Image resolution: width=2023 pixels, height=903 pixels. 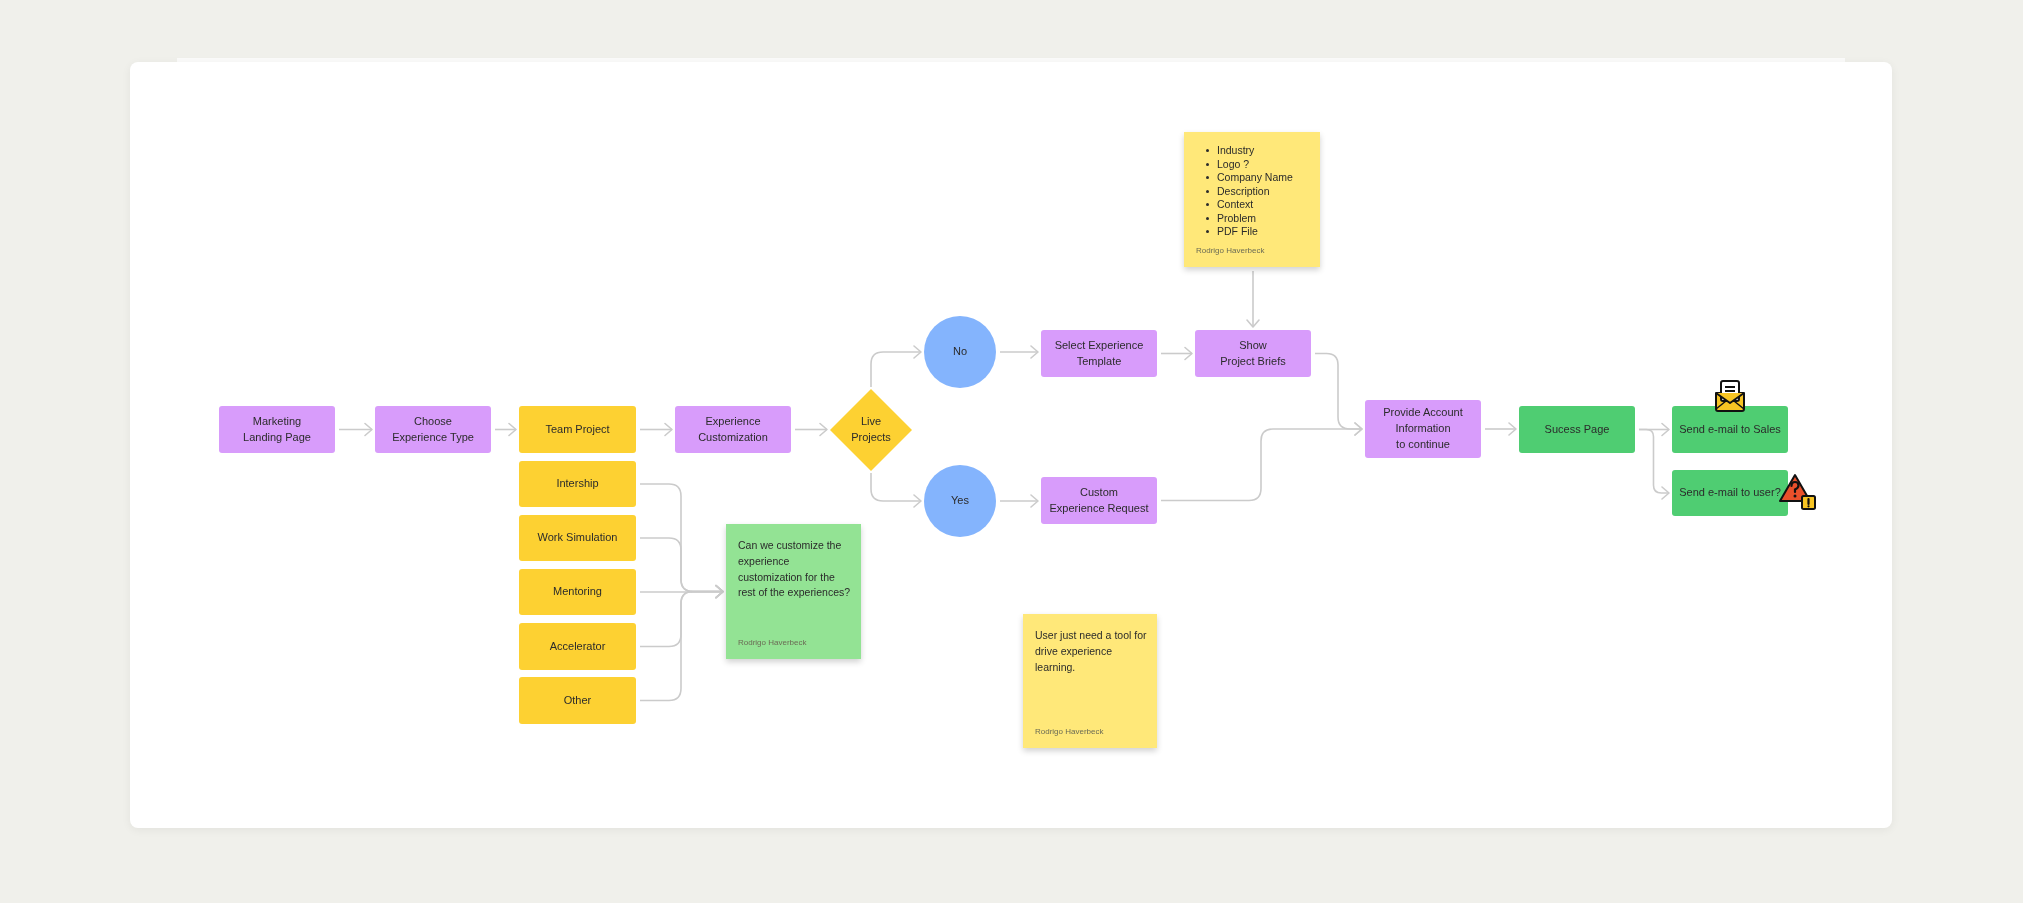 I want to click on process-step: Provide Account Information to continue, so click(x=1423, y=429).